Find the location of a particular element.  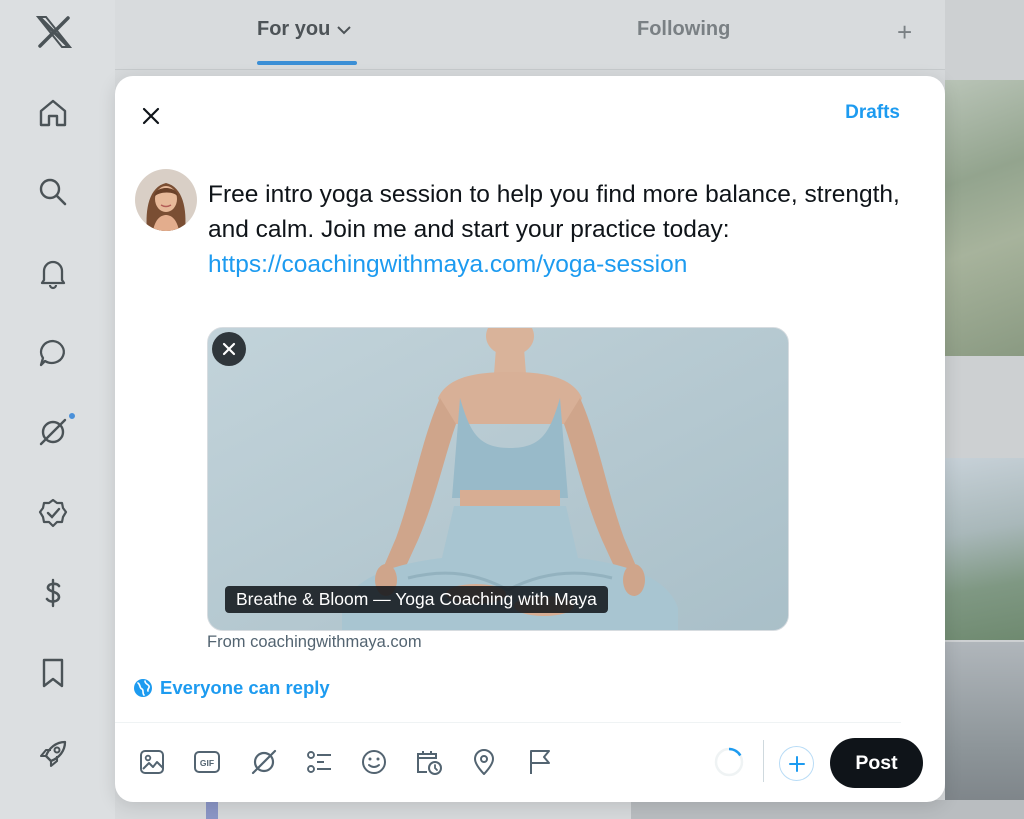

reply-setting-button: Everyone can reply is located at coordinates (231, 688).